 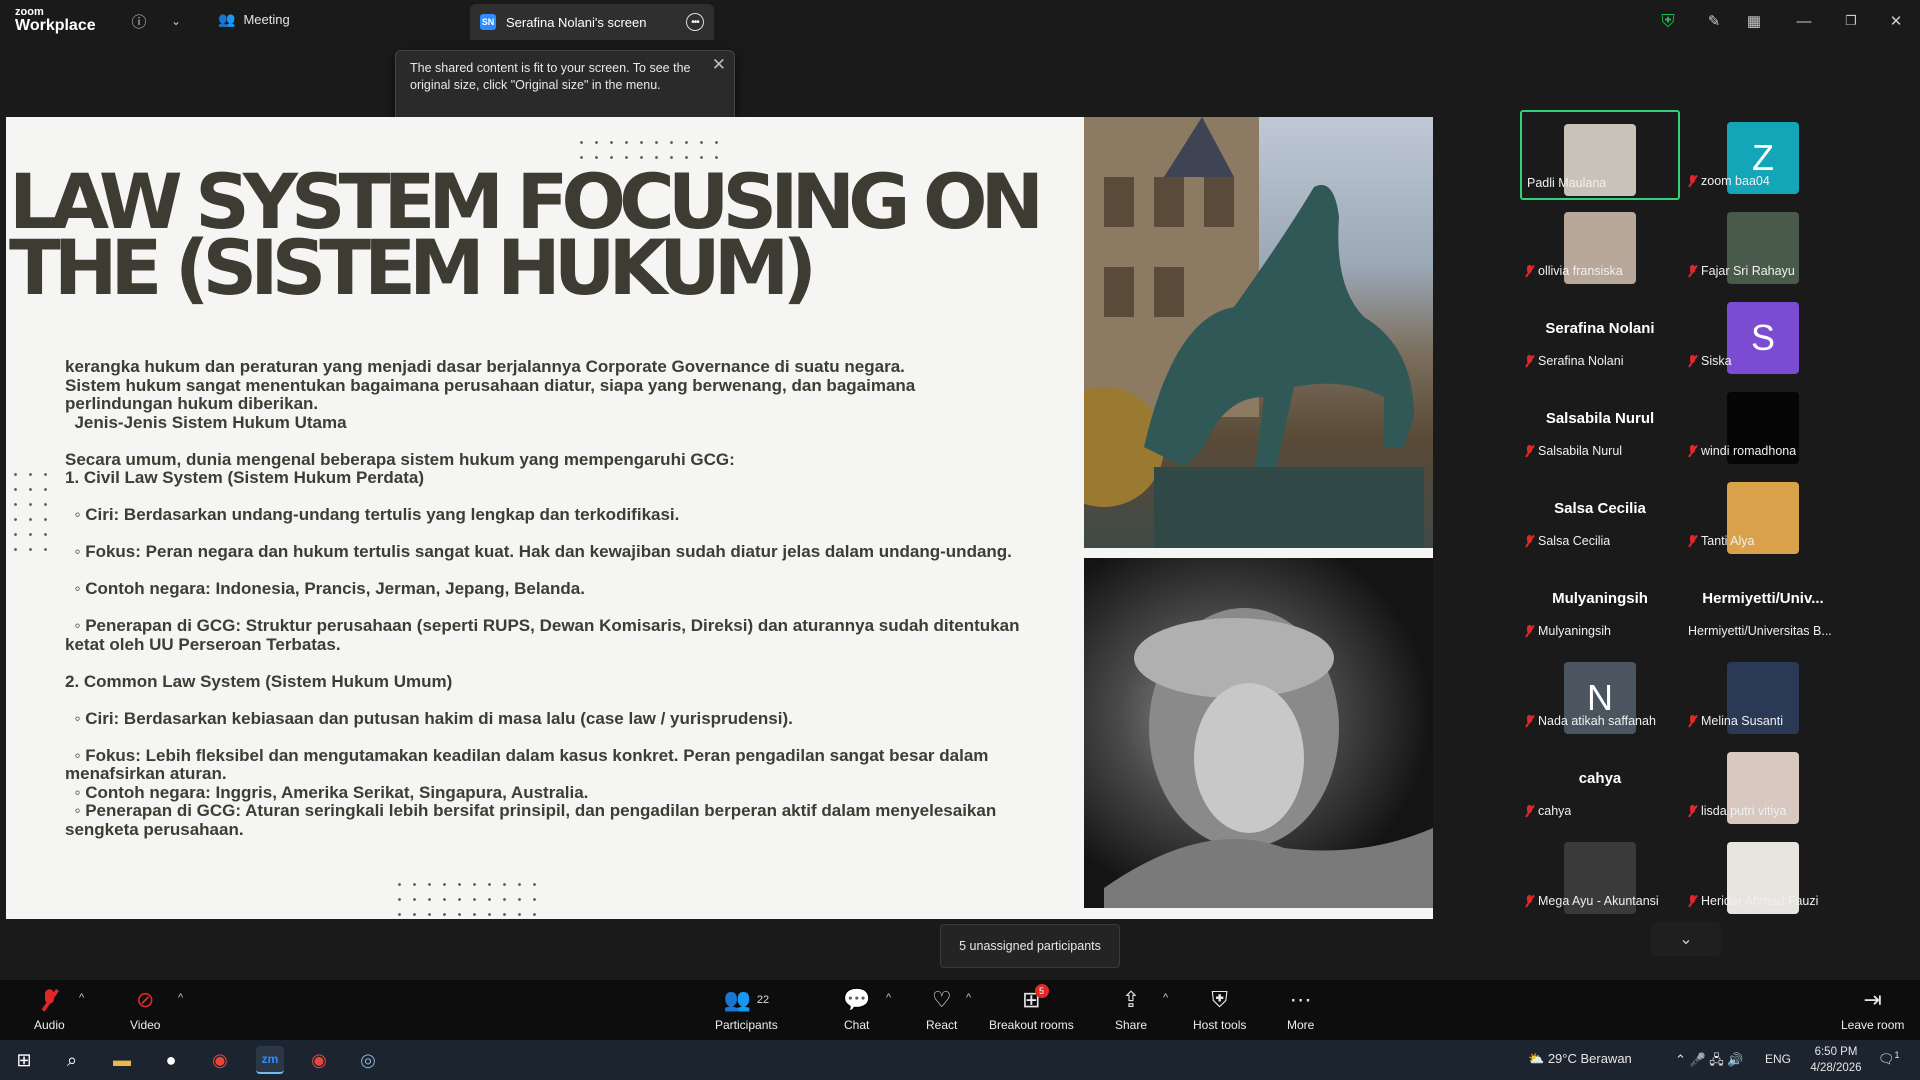 What do you see at coordinates (1742, 451) in the screenshot?
I see `participant-name-label: windi romadhona` at bounding box center [1742, 451].